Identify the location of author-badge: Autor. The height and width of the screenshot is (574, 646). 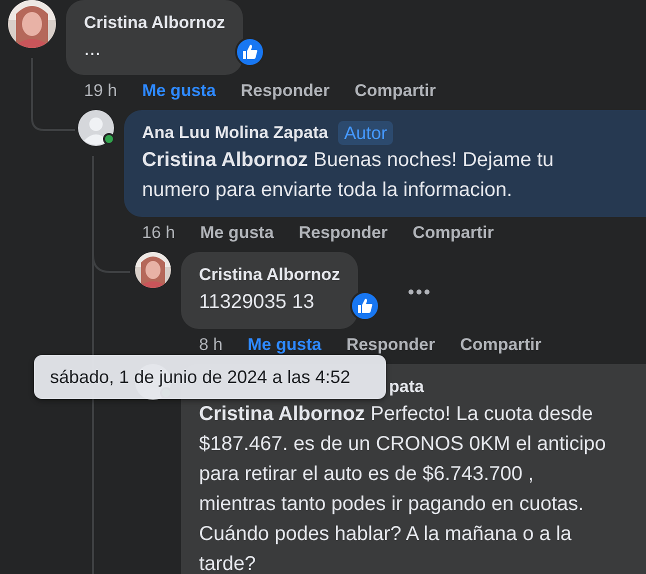
(366, 133).